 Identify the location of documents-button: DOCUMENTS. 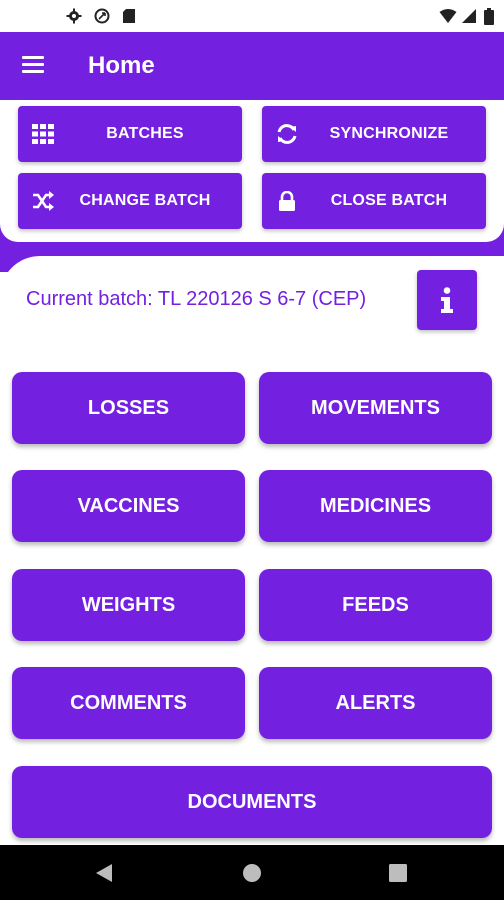
(252, 802).